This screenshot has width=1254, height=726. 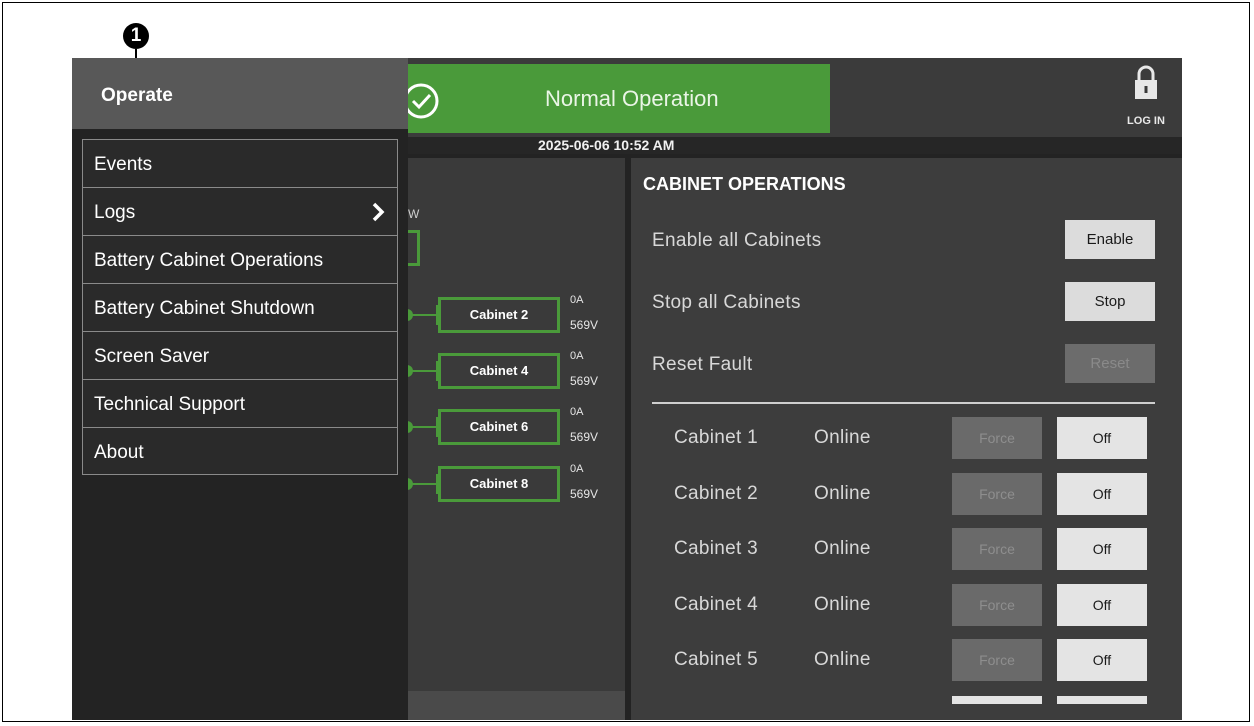 I want to click on cabinet-control-row: Cabinet 4 Online Force Off, so click(x=906, y=605).